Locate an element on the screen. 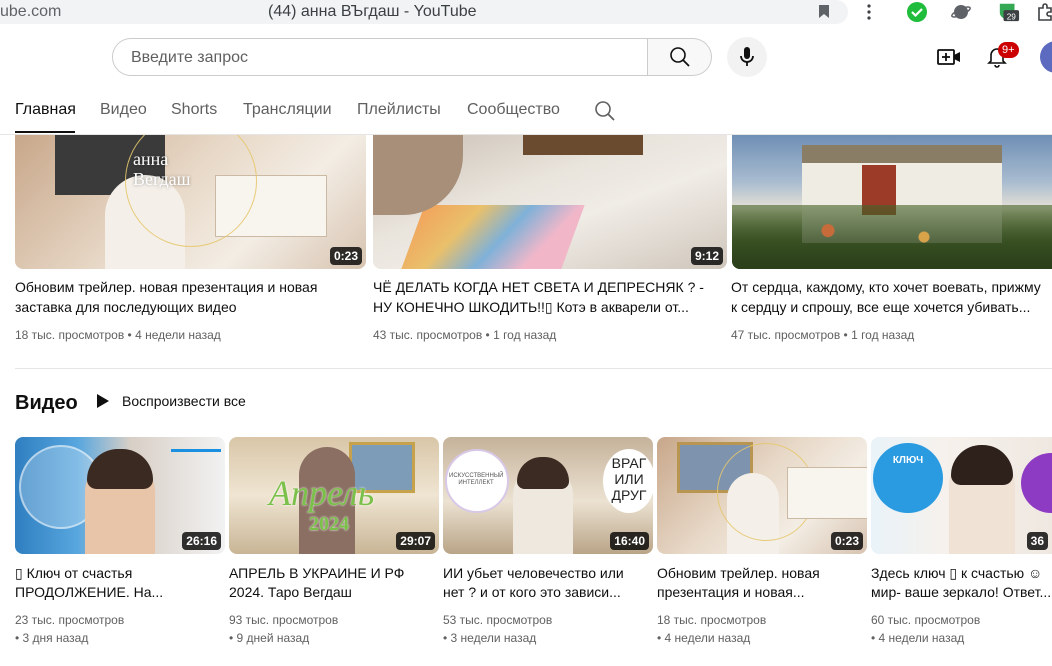 This screenshot has height=666, width=1052. video-title: ▯ Ключ от счастья is located at coordinates (120, 573).